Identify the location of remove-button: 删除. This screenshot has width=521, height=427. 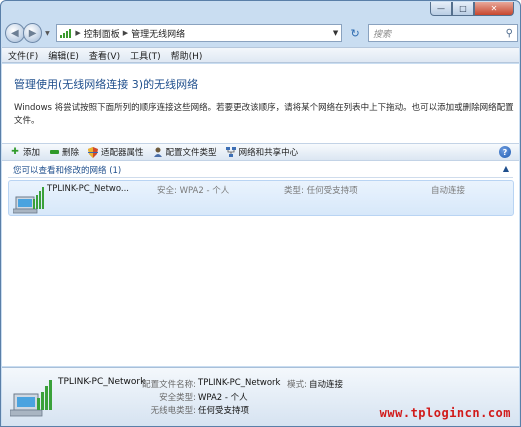
(64, 152).